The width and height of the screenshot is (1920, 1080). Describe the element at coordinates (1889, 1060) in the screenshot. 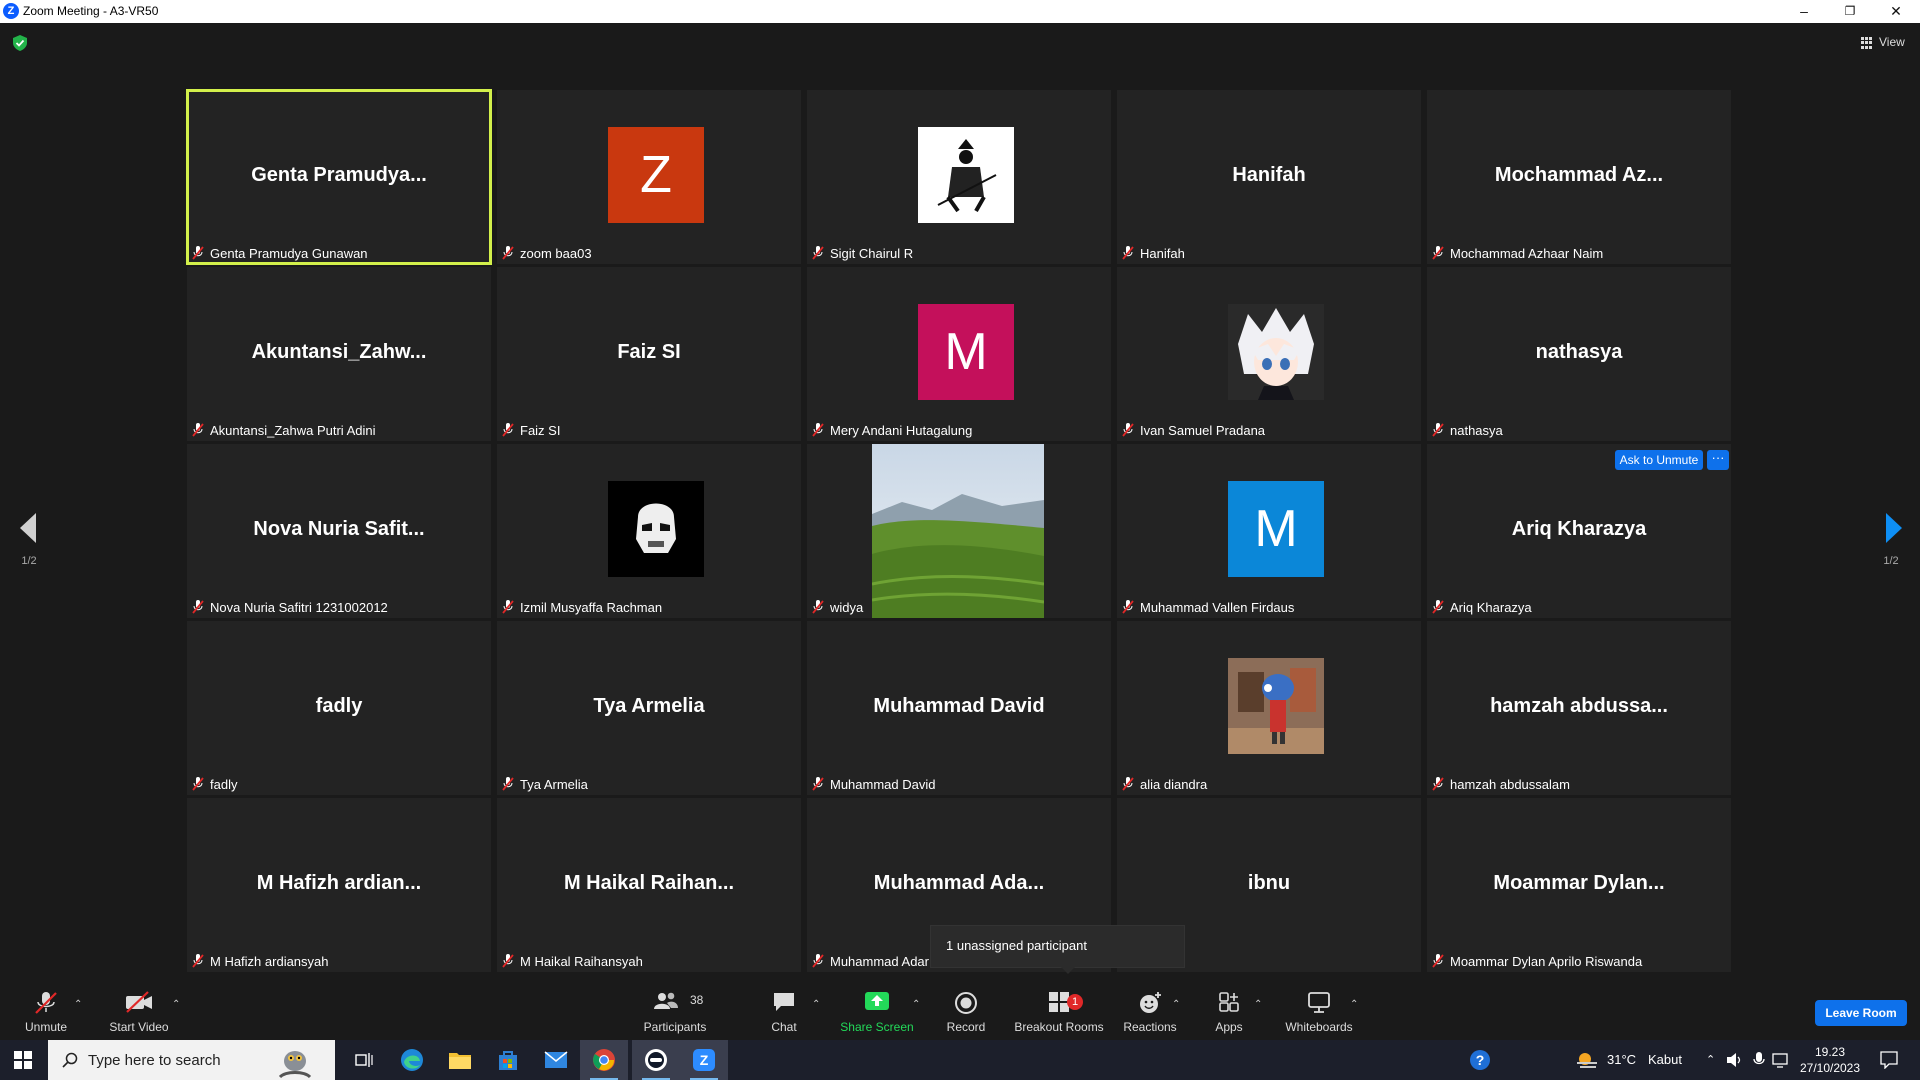

I see `notification-center-icon` at that location.